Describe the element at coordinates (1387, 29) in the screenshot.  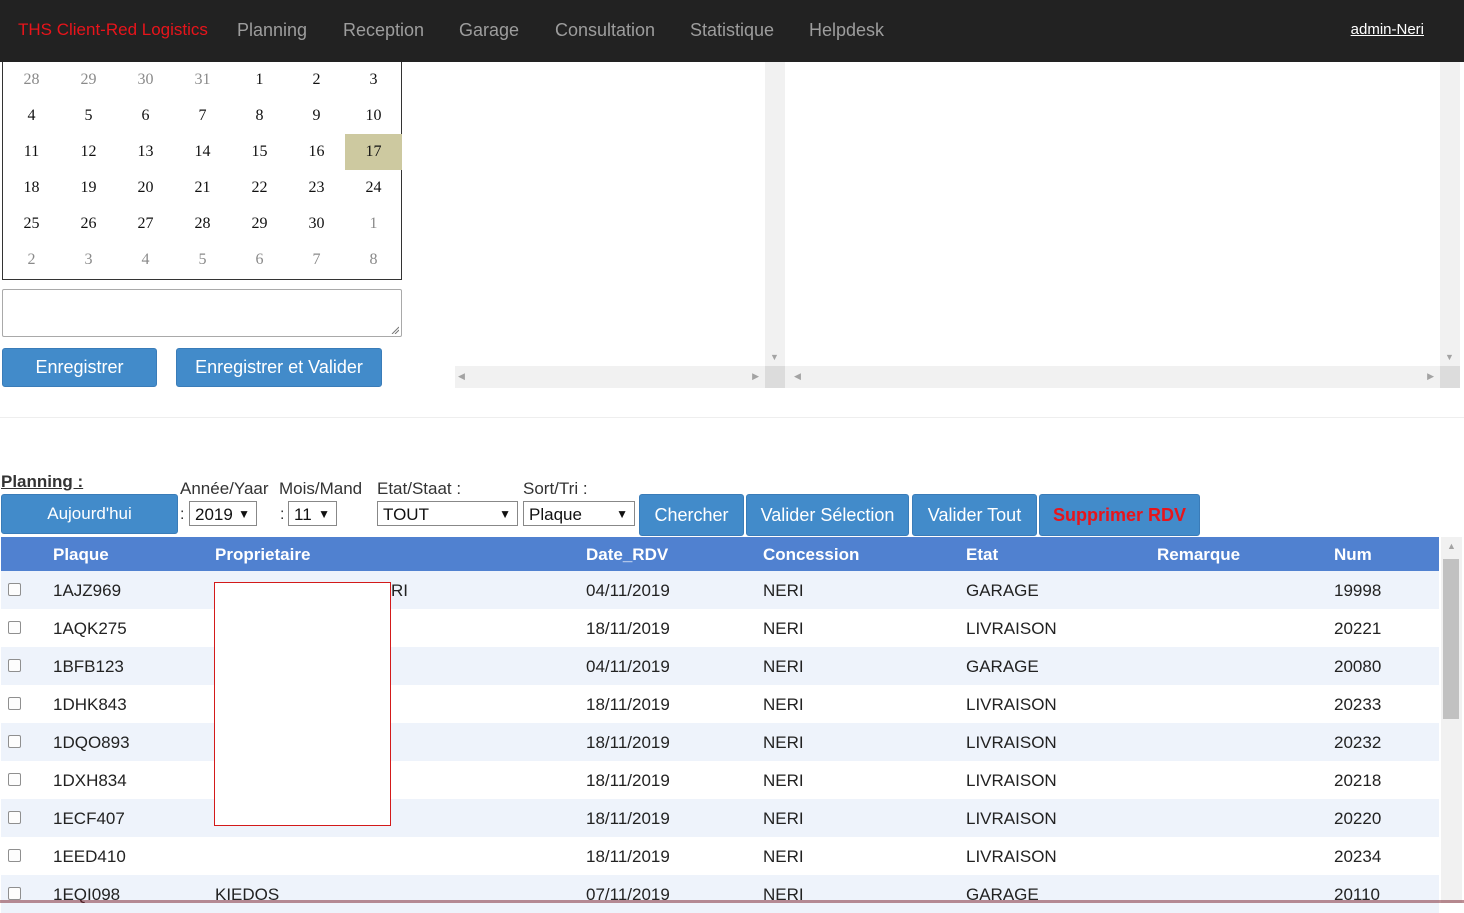
I see `user-account-link: admin-Neri` at that location.